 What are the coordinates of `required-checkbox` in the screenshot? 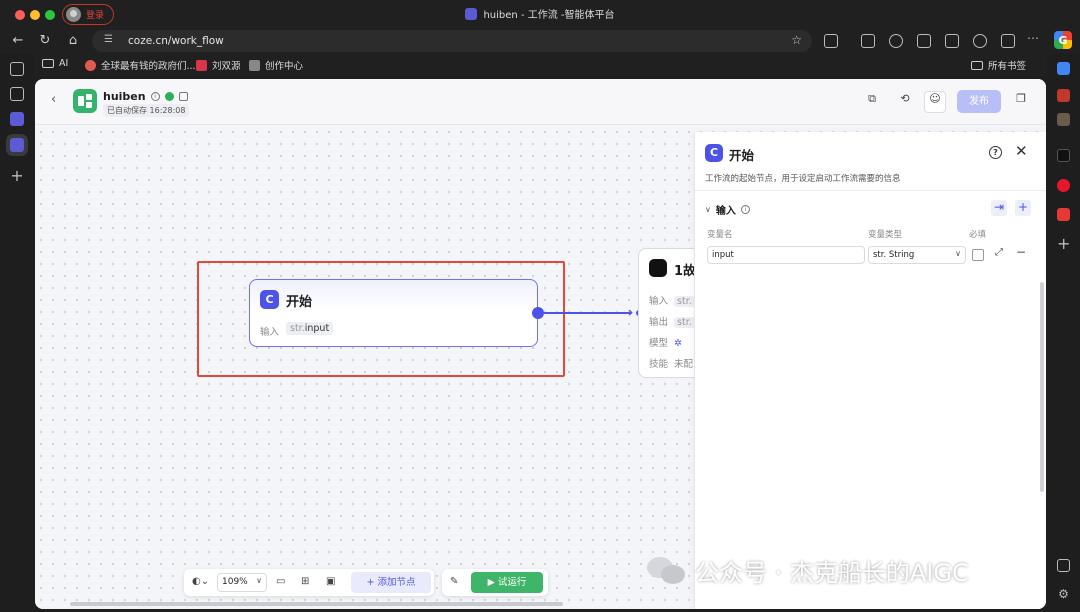 It's located at (978, 255).